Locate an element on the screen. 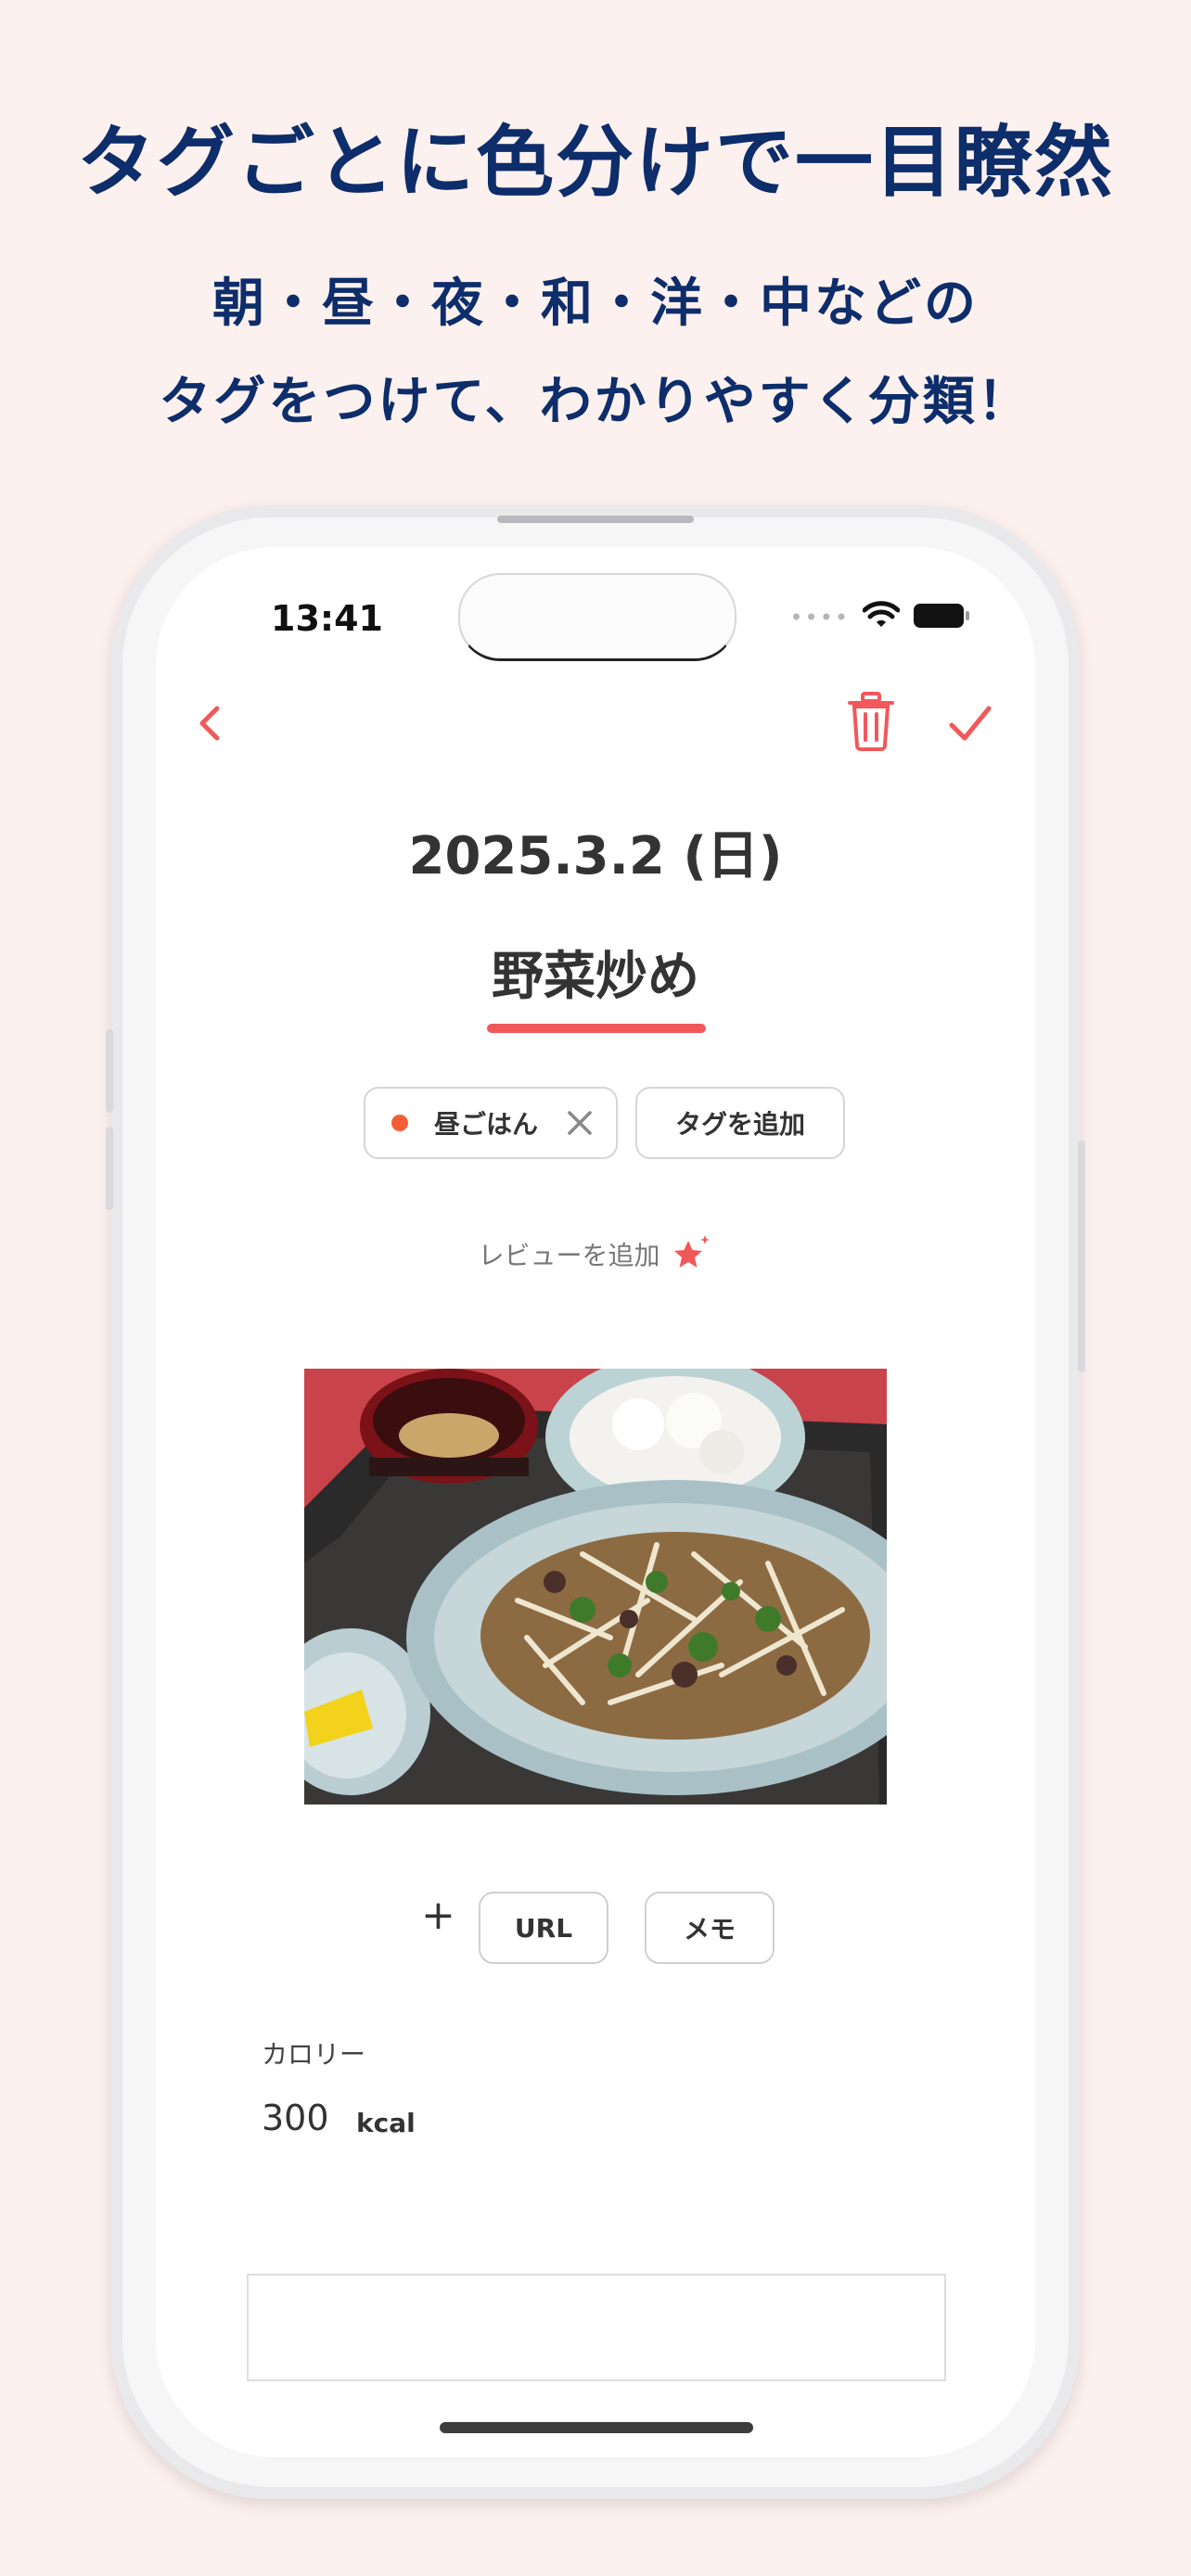  signal-dots: •••• is located at coordinates (819, 618).